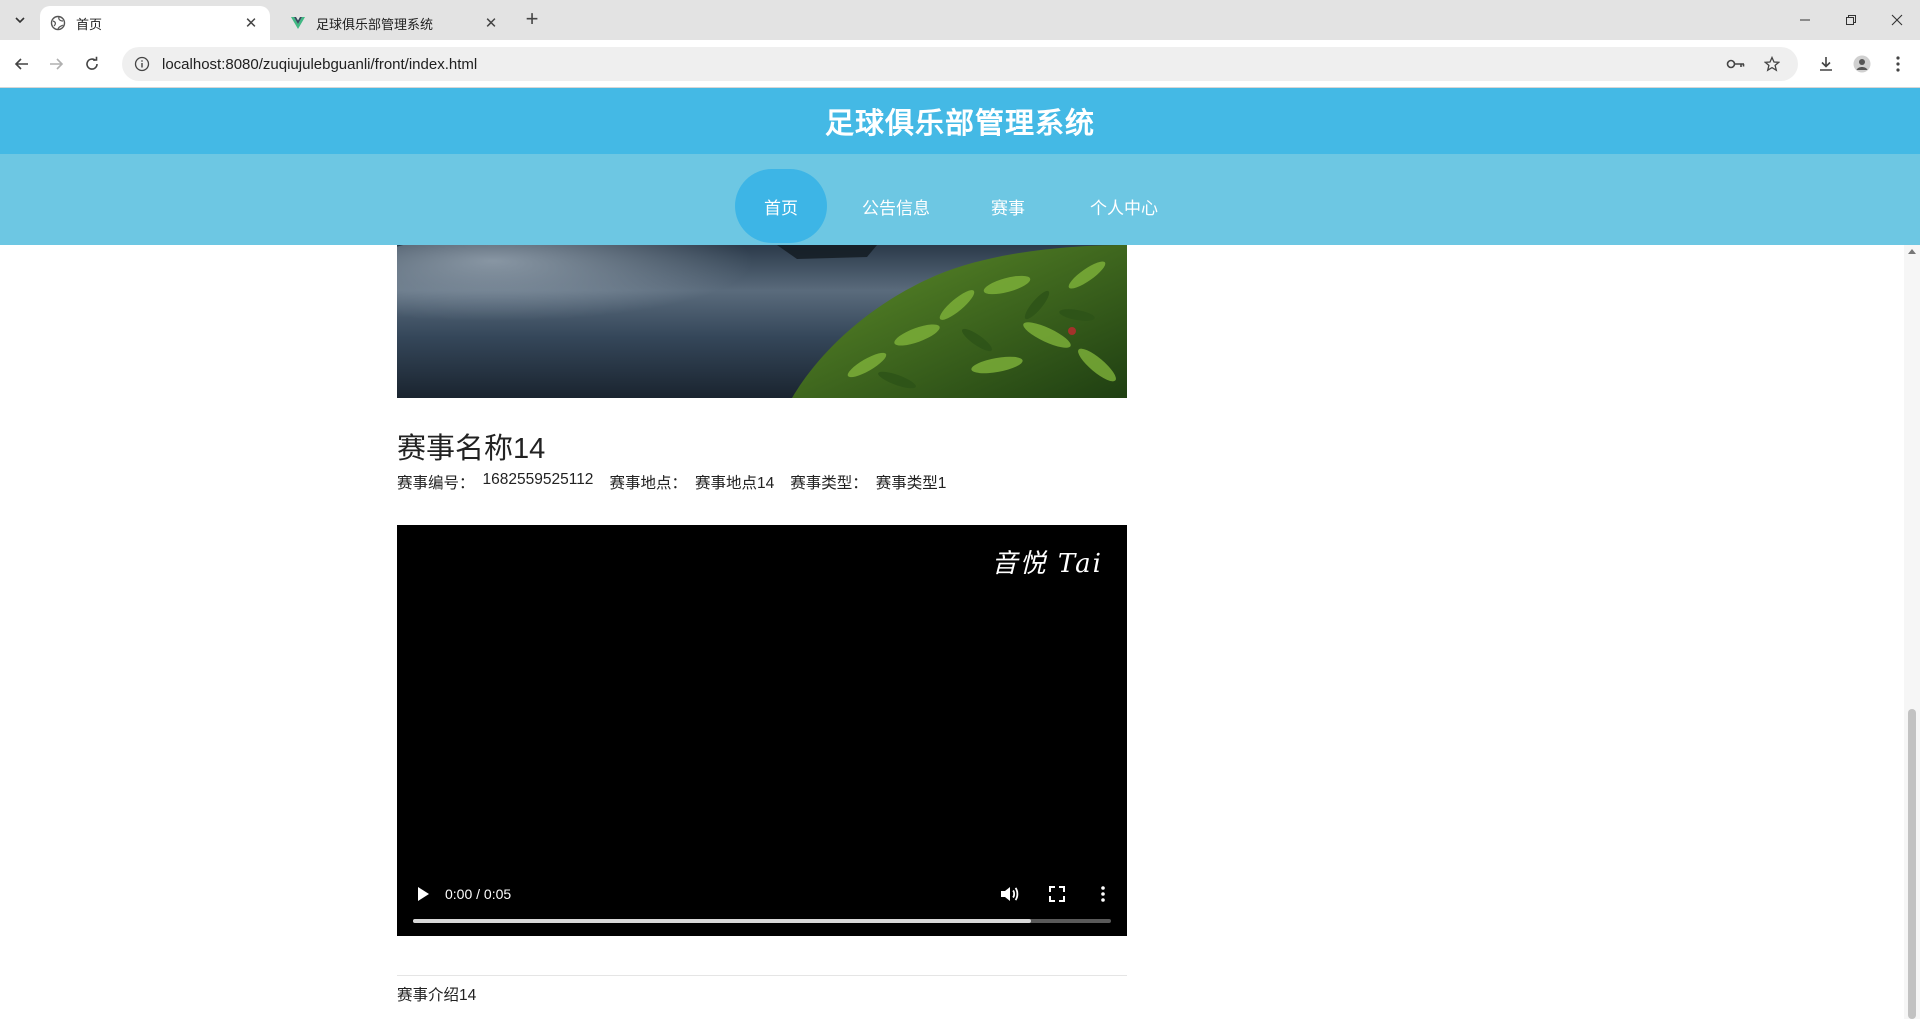  I want to click on restore-icon, so click(1851, 20).